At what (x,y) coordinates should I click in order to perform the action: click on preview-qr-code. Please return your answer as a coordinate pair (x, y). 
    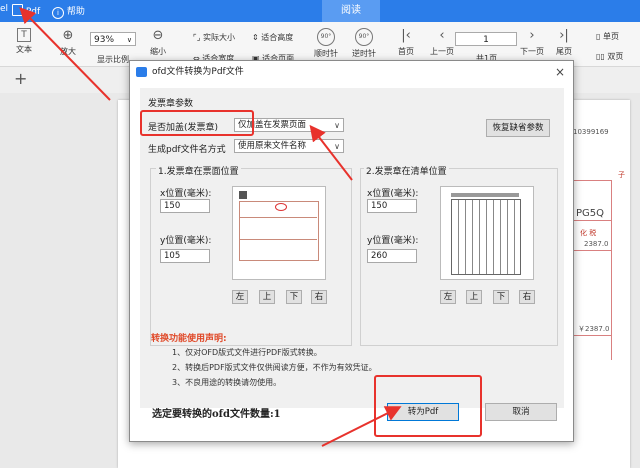
    Looking at the image, I should click on (243, 195).